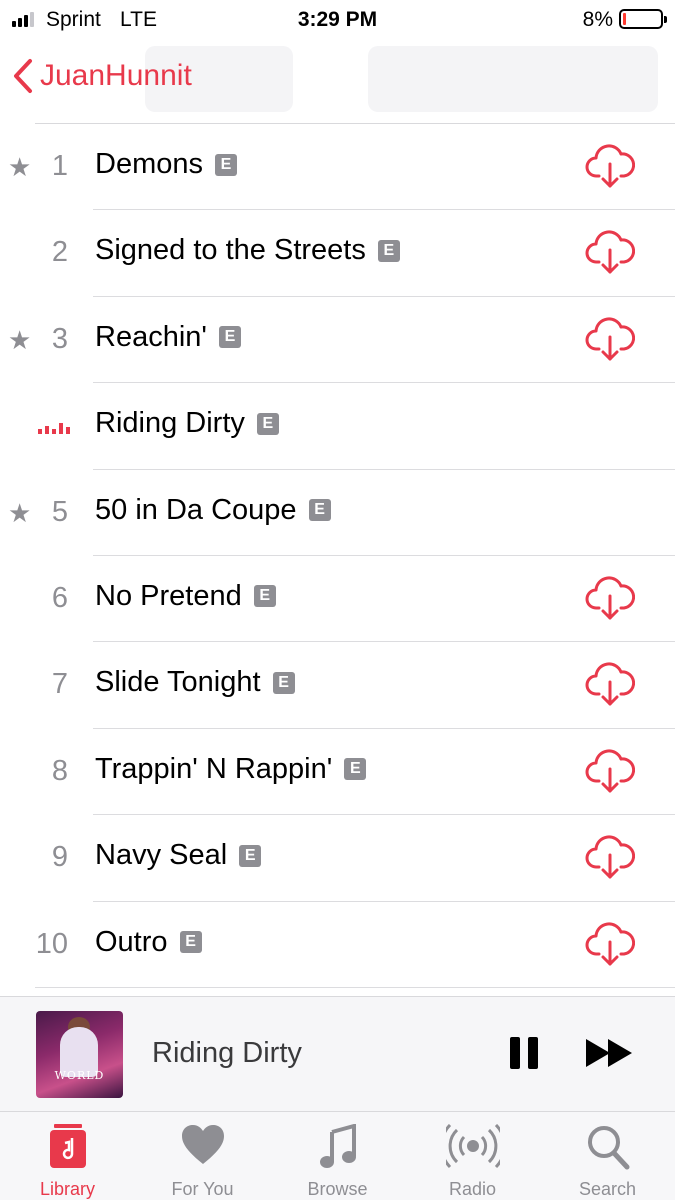 Image resolution: width=675 pixels, height=1200 pixels. What do you see at coordinates (337, 82) in the screenshot?
I see `navigation-bar: JuanHunnit` at bounding box center [337, 82].